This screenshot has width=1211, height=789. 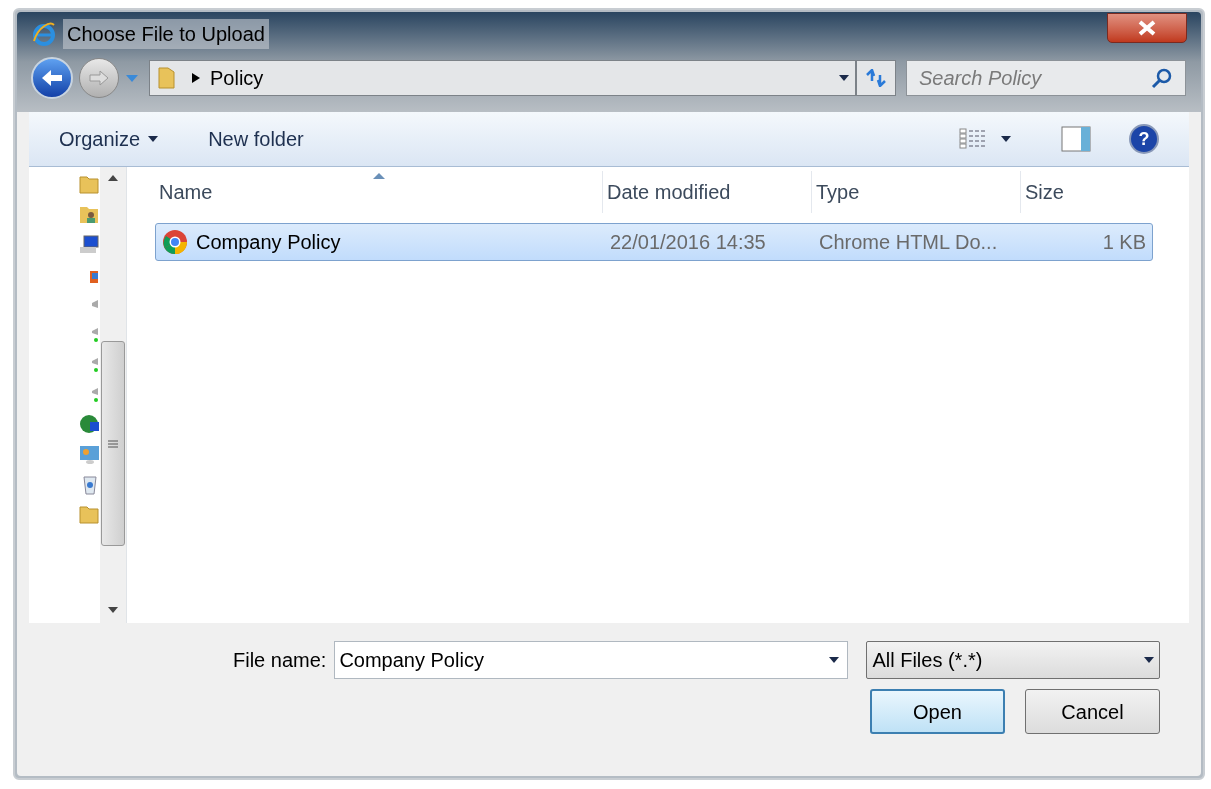 I want to click on scrollbar-thumb, so click(x=113, y=443).